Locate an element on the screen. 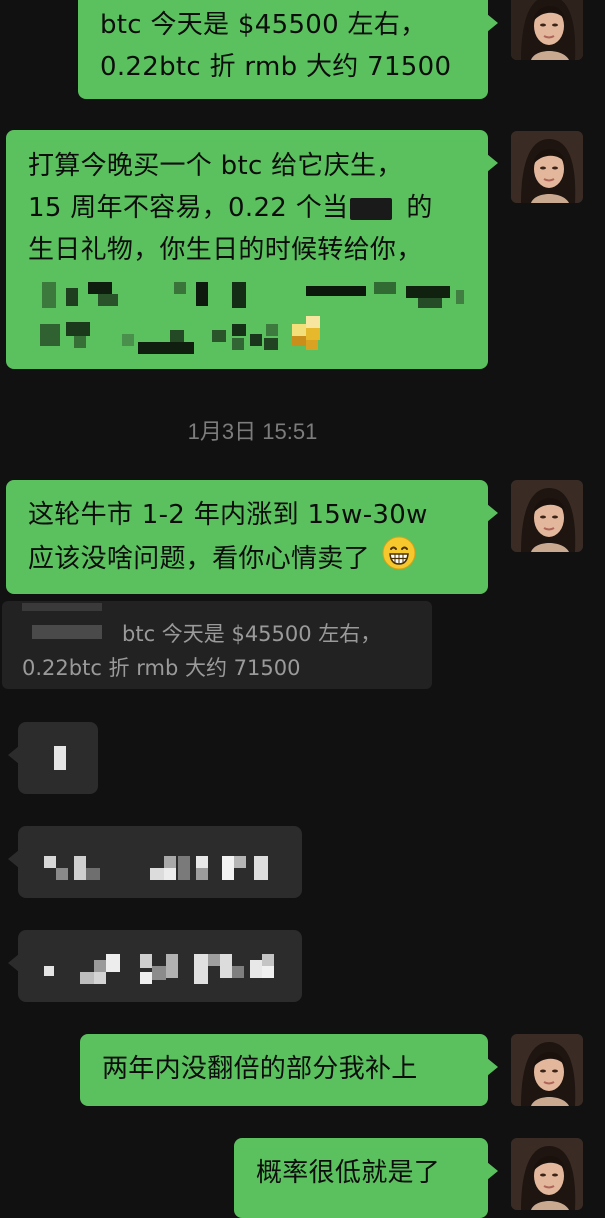  outgoing-message-bubble: 概率很低就是了 is located at coordinates (366, 1178).